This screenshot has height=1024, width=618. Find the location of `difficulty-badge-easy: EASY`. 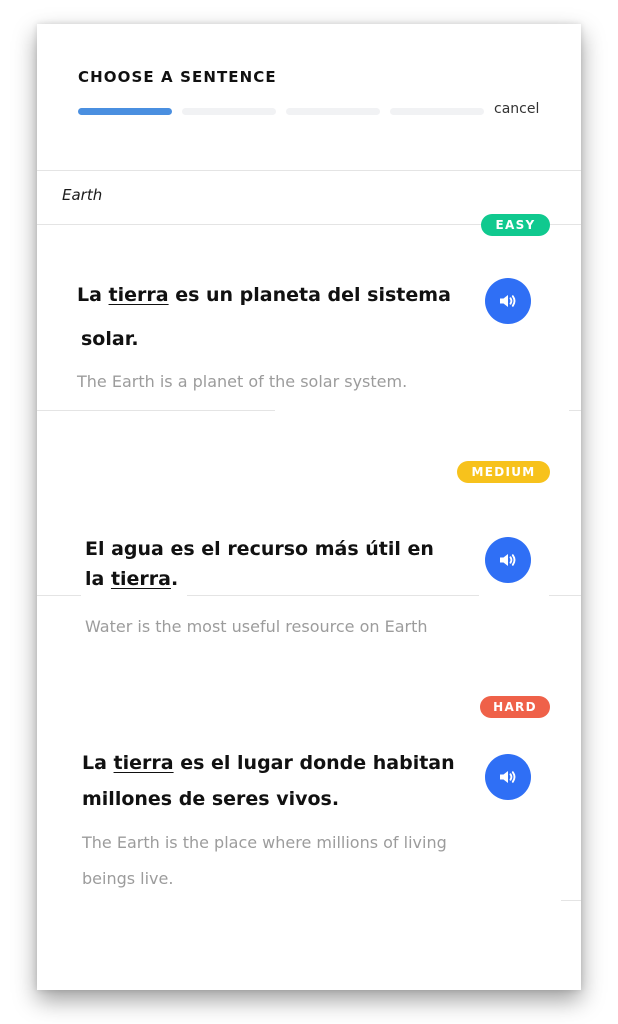

difficulty-badge-easy: EASY is located at coordinates (515, 225).